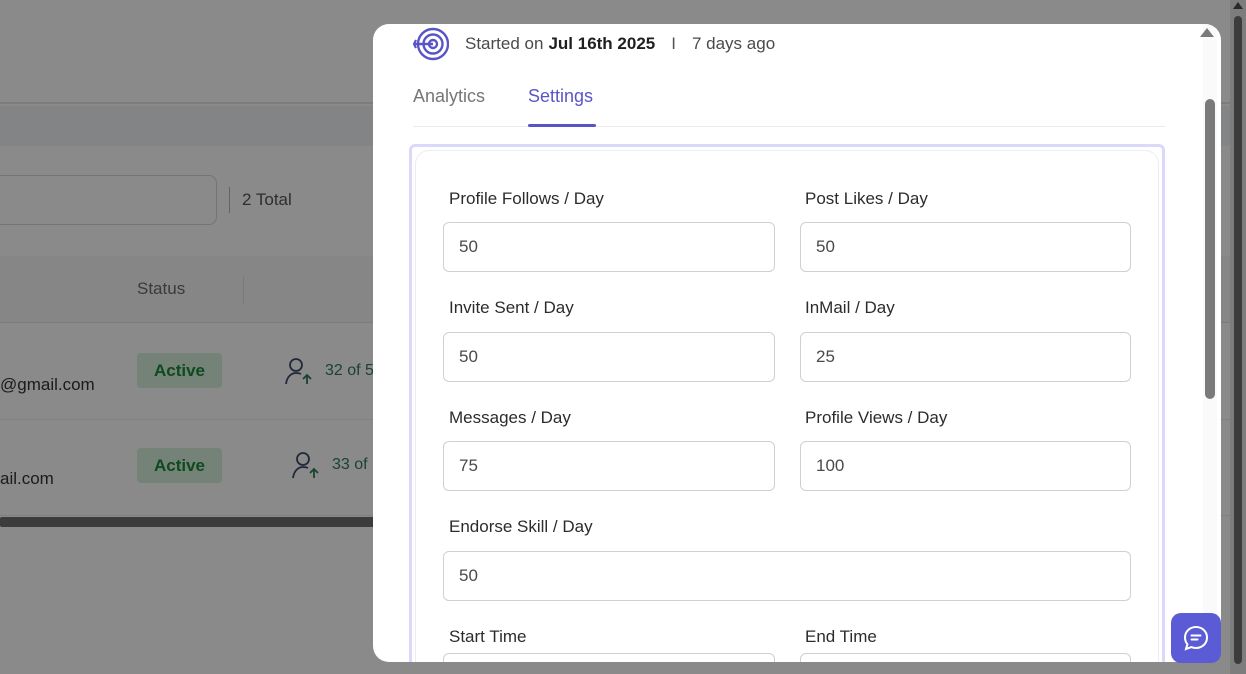 The width and height of the screenshot is (1246, 674). I want to click on modal-scrollbar-thumb, so click(1210, 249).